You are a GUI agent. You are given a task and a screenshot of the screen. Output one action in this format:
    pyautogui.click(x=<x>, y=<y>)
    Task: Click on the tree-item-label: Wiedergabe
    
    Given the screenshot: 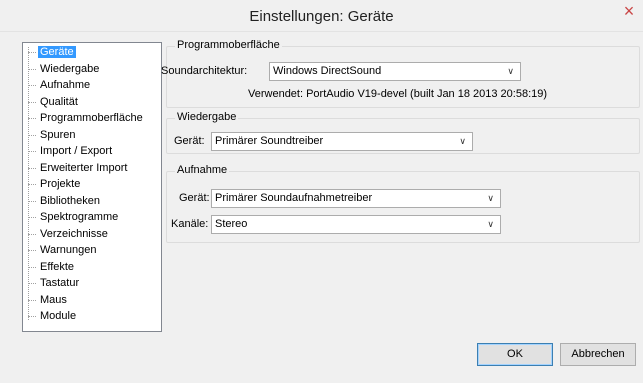 What is the action you would take?
    pyautogui.click(x=70, y=68)
    